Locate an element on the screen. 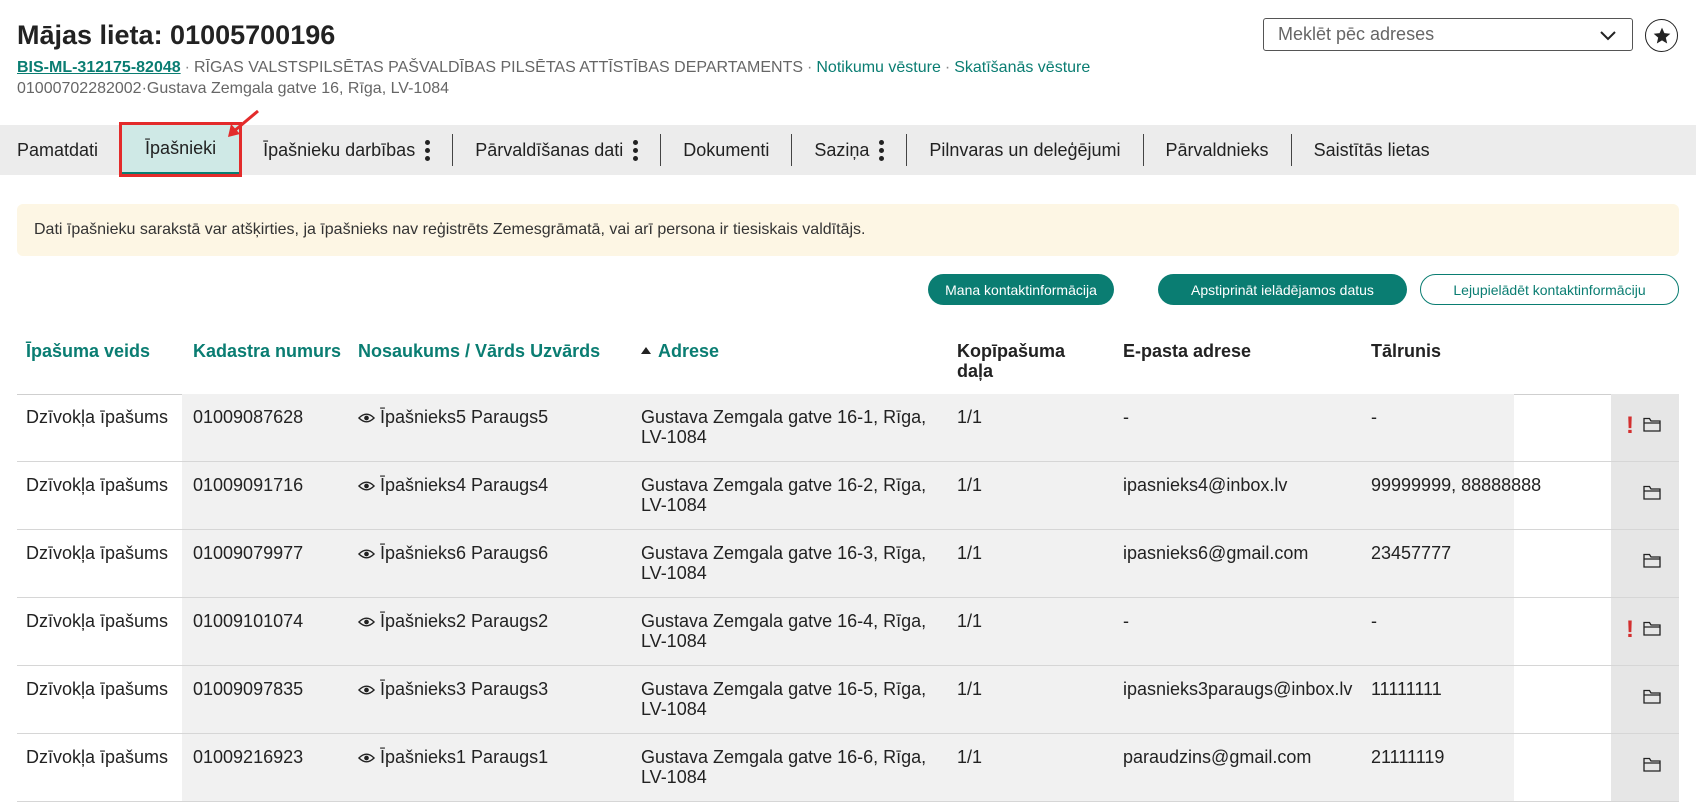  events-history-link: Notikumu vēsture is located at coordinates (878, 67).